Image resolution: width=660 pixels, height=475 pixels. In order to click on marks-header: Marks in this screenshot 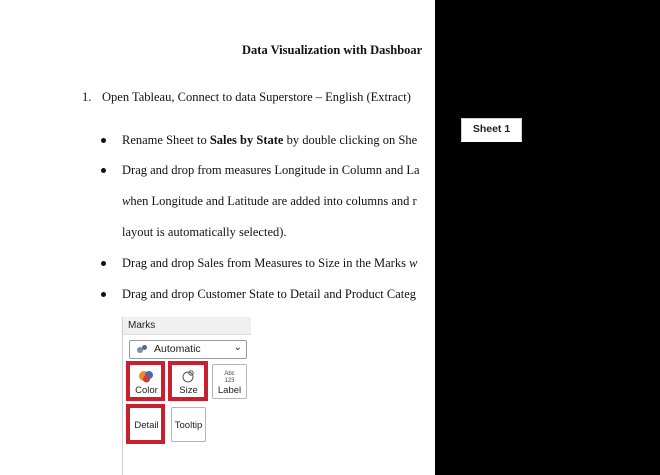, I will do `click(187, 326)`.